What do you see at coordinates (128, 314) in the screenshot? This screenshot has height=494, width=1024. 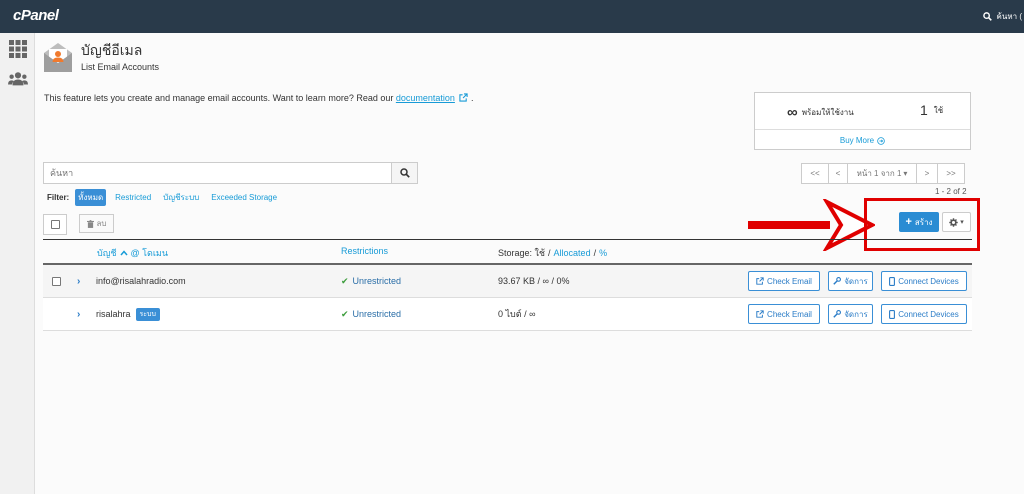 I see `account-name: risalahra ระบบ` at bounding box center [128, 314].